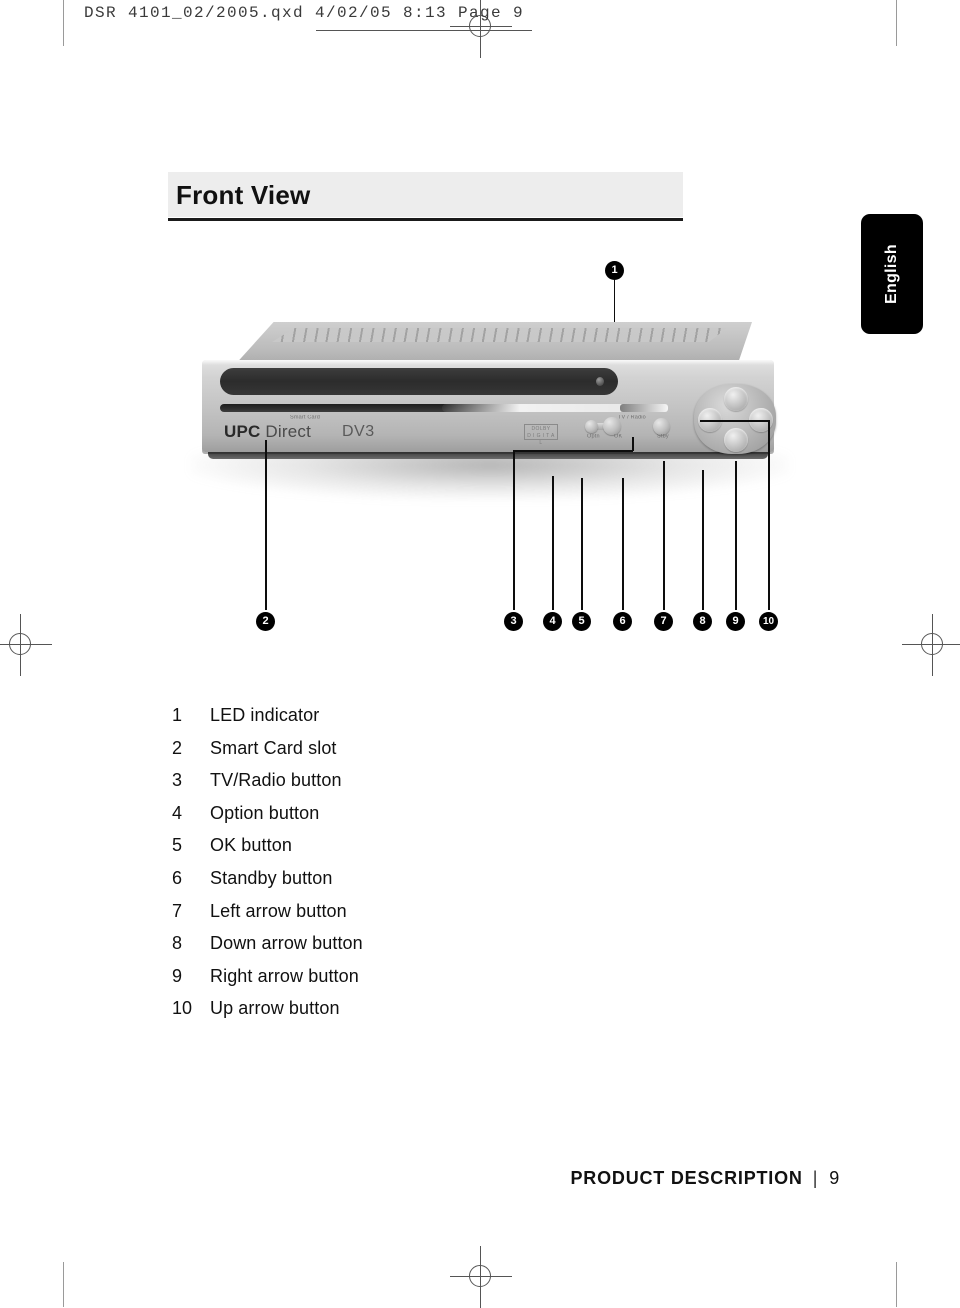 The image size is (960, 1308). I want to click on footer-page-number: 9, so click(834, 1178).